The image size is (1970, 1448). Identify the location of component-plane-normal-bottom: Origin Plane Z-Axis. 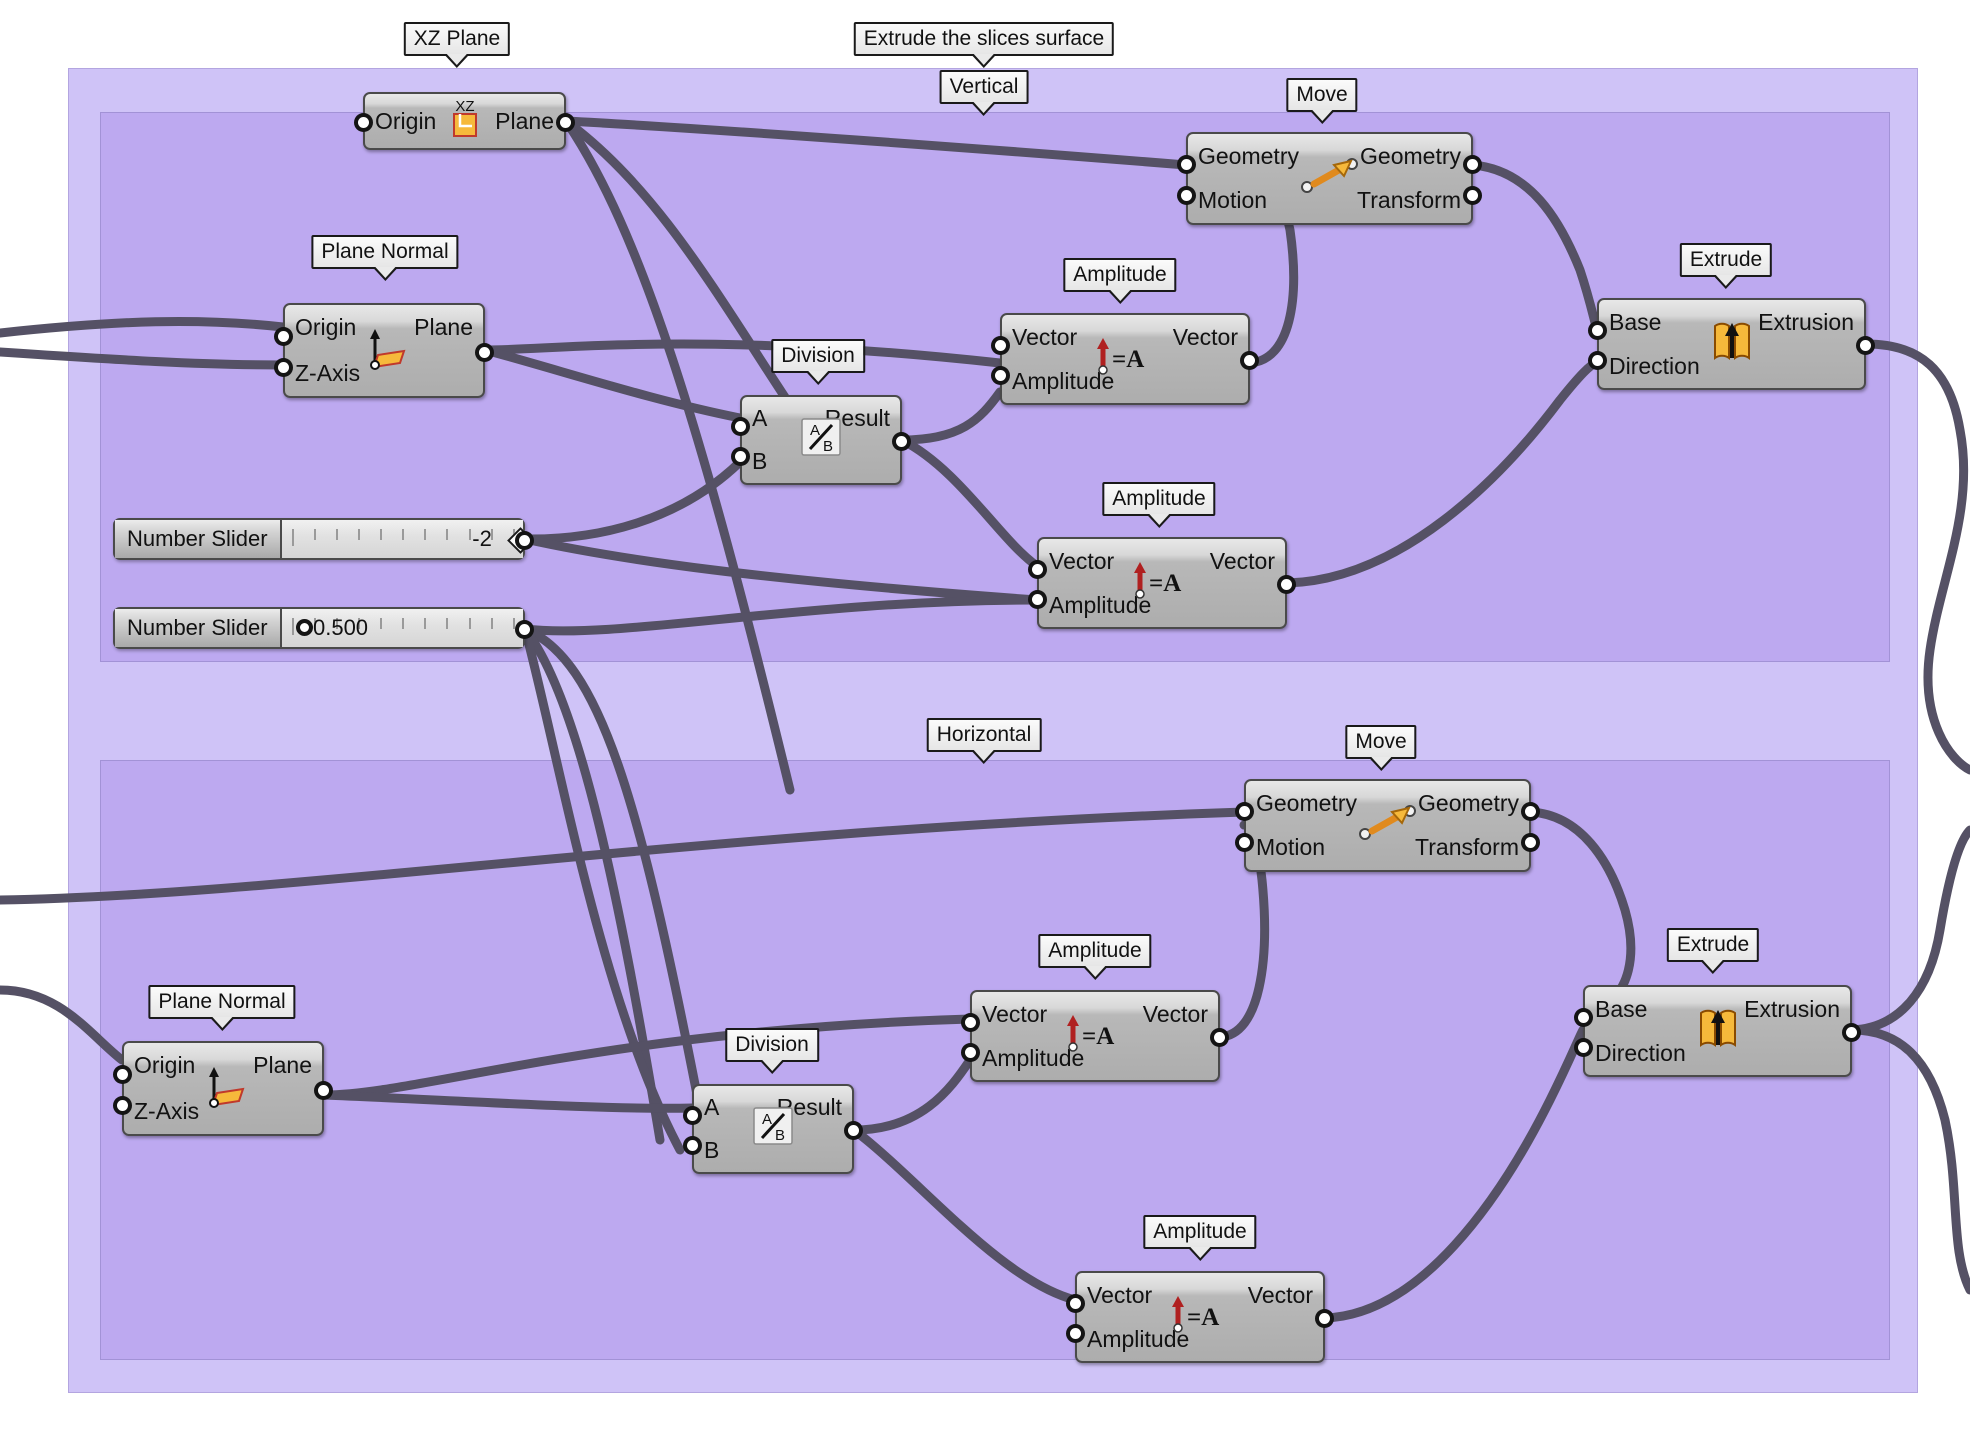
(223, 1088).